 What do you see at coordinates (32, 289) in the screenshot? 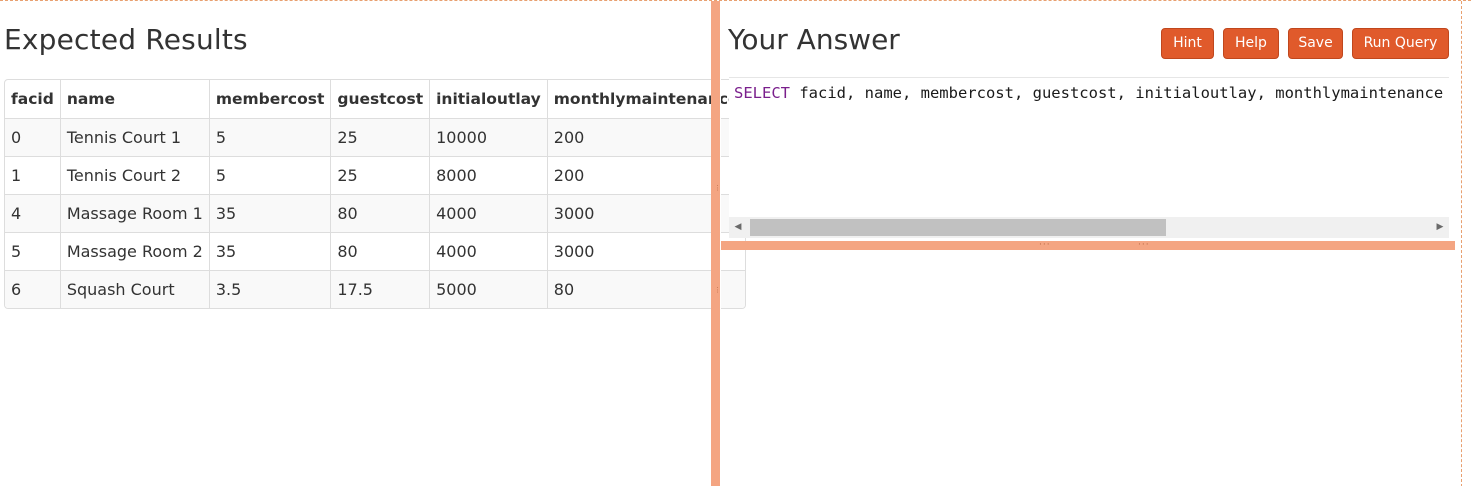
I see `table-cell: 6` at bounding box center [32, 289].